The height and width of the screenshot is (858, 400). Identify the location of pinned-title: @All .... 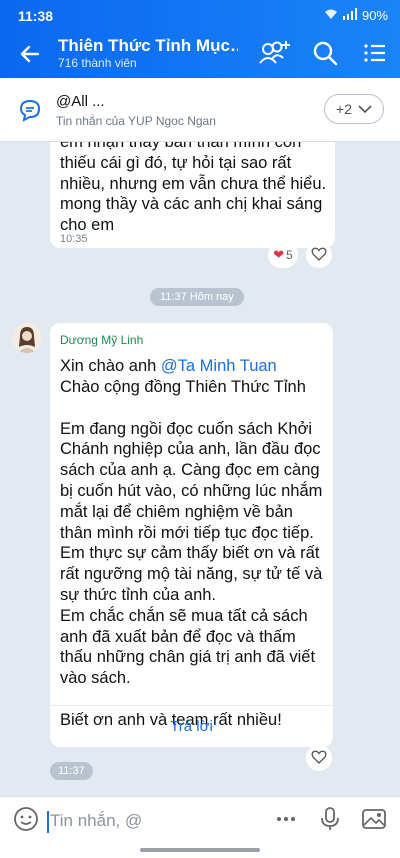
(80, 101).